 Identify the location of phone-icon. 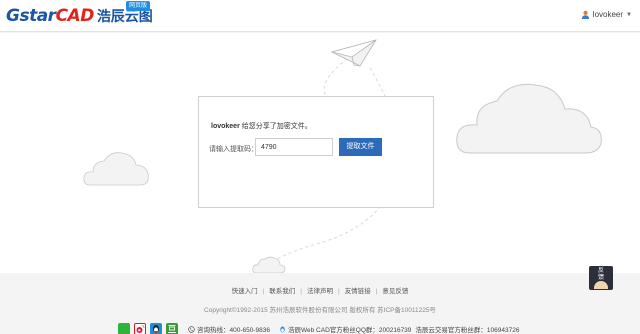
(191, 329).